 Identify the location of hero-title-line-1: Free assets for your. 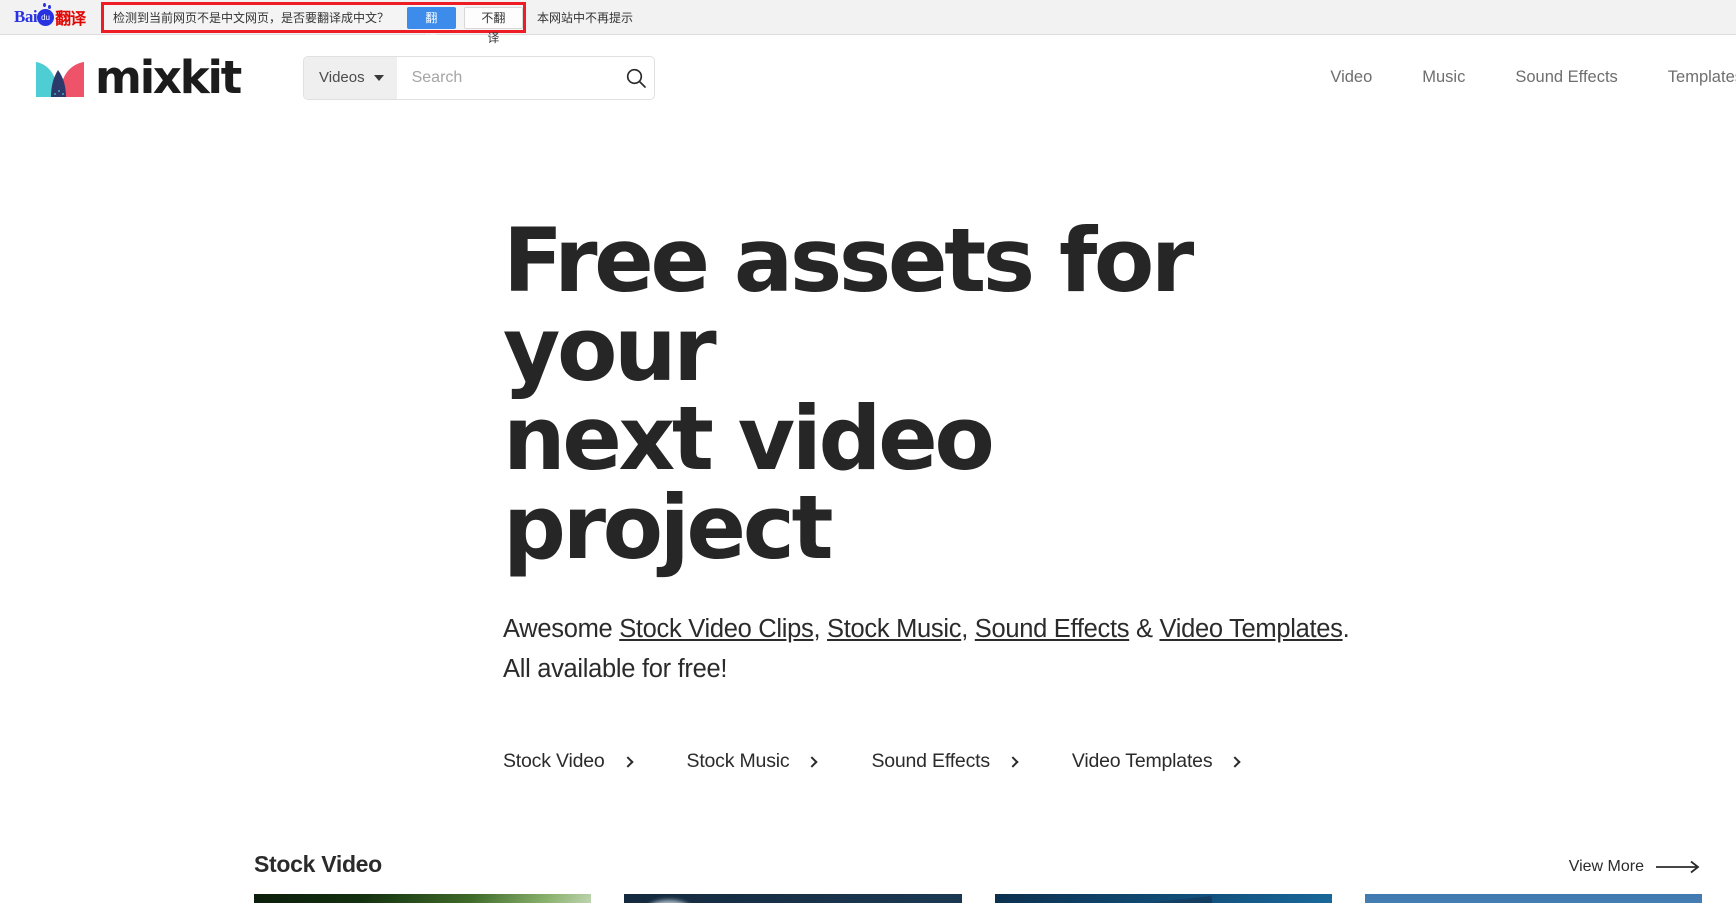
(848, 305).